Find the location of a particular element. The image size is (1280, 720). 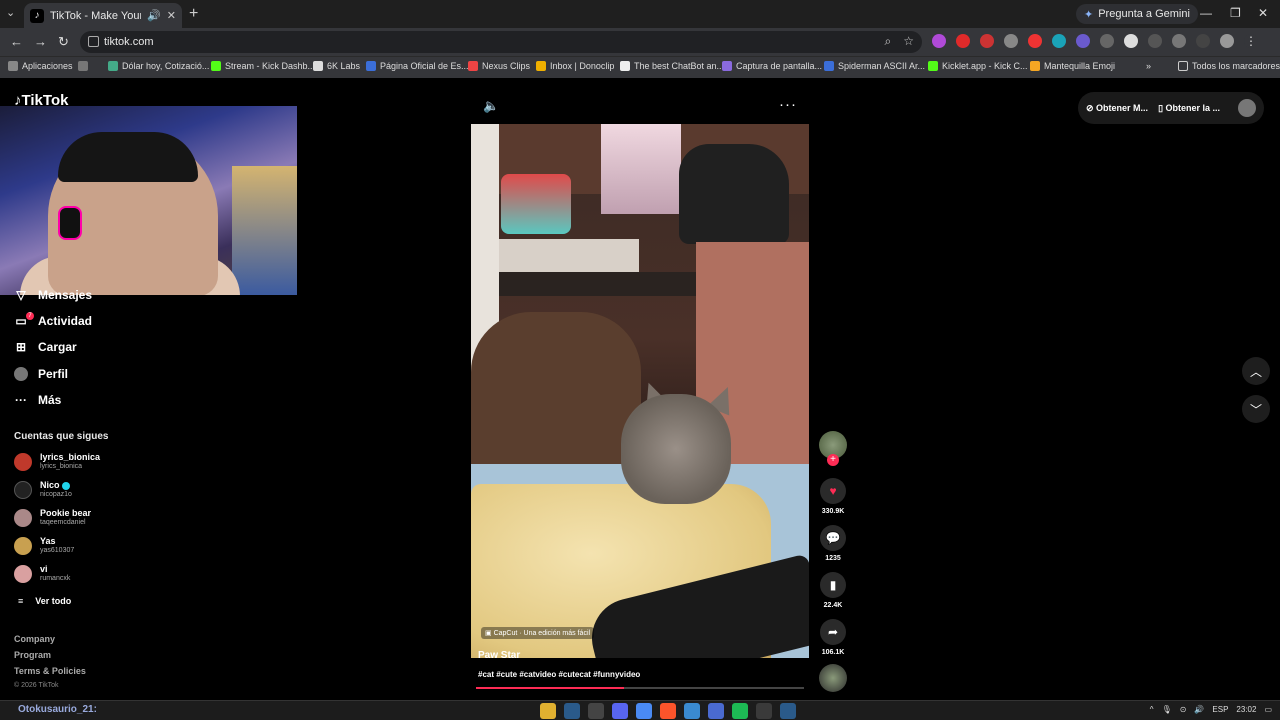

all-bookmarks-folder: Todos los marcadores is located at coordinates (1229, 66).